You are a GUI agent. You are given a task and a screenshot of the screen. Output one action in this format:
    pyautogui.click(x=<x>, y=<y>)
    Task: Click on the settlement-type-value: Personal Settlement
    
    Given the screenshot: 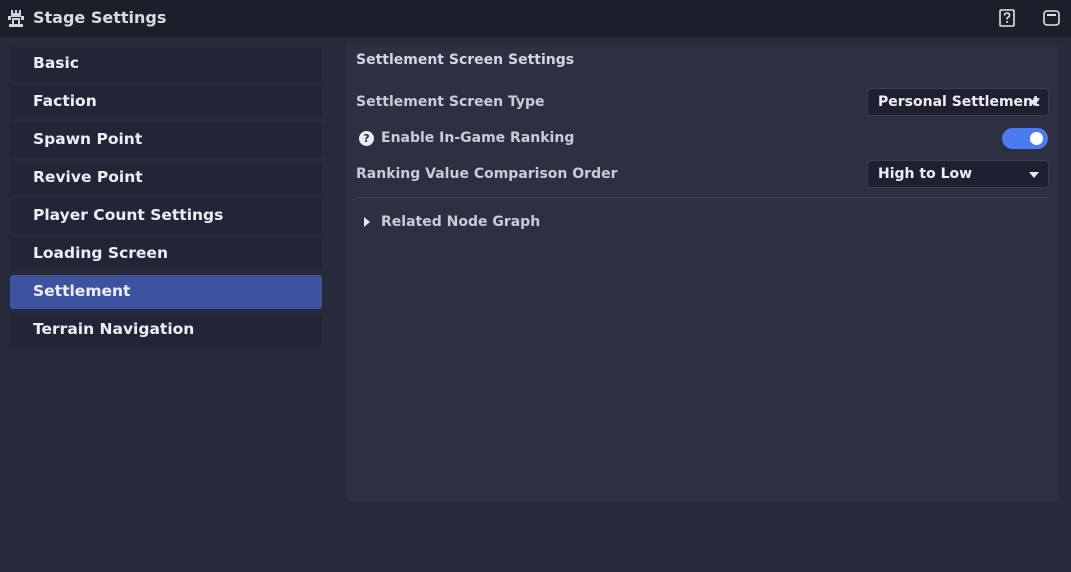 What is the action you would take?
    pyautogui.click(x=959, y=102)
    